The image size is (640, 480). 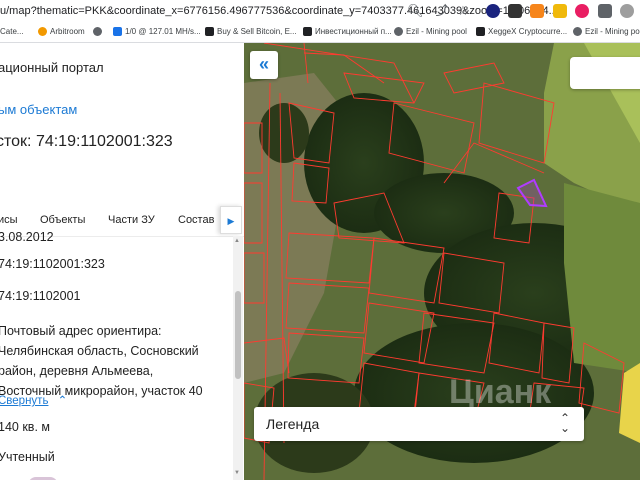 I want to click on legend-dropdown: Легенда ⌃ ⌄, so click(x=419, y=424).